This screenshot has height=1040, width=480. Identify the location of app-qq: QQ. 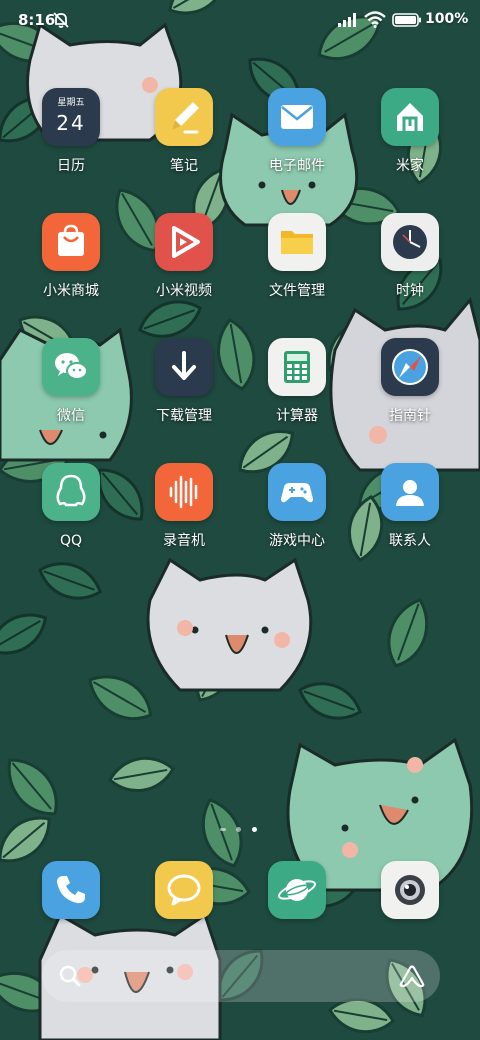
(71, 518).